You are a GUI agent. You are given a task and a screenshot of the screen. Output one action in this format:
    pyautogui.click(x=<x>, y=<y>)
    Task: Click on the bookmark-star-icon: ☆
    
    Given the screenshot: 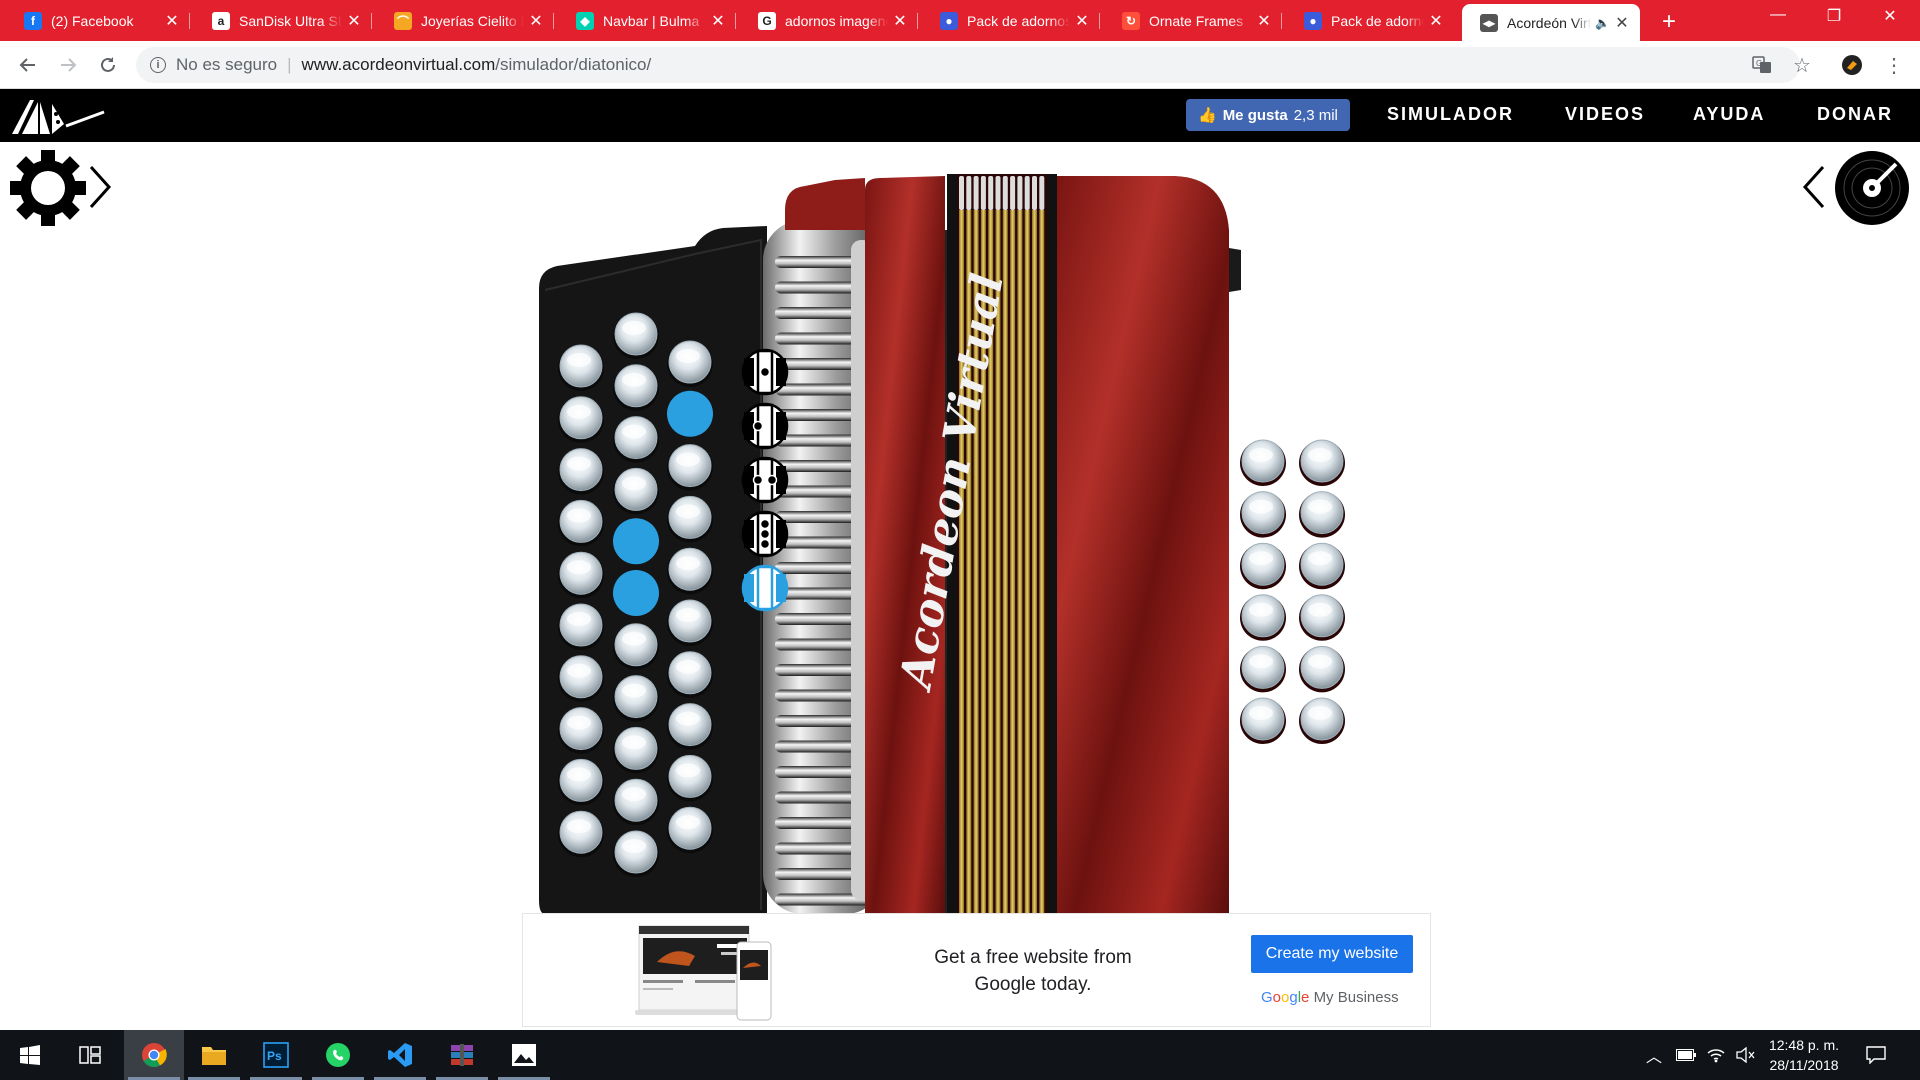 What is the action you would take?
    pyautogui.click(x=1802, y=65)
    